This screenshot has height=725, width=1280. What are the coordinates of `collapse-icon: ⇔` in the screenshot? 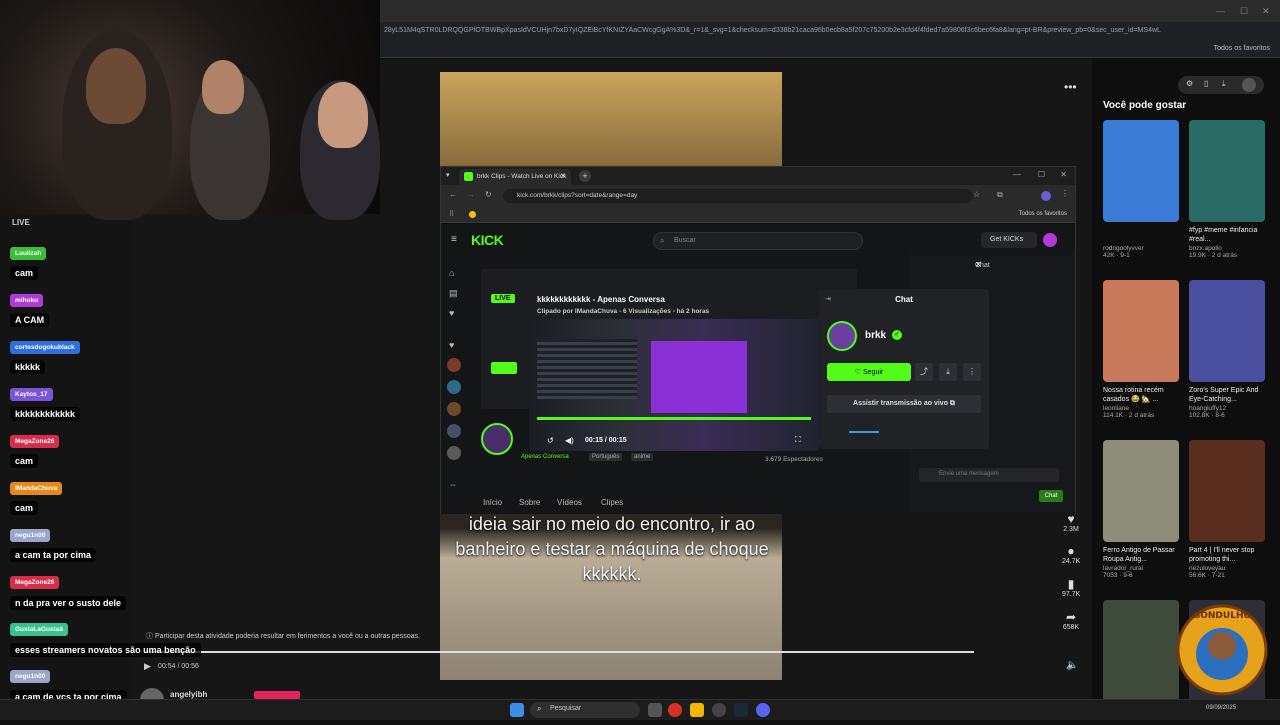 It's located at (453, 484).